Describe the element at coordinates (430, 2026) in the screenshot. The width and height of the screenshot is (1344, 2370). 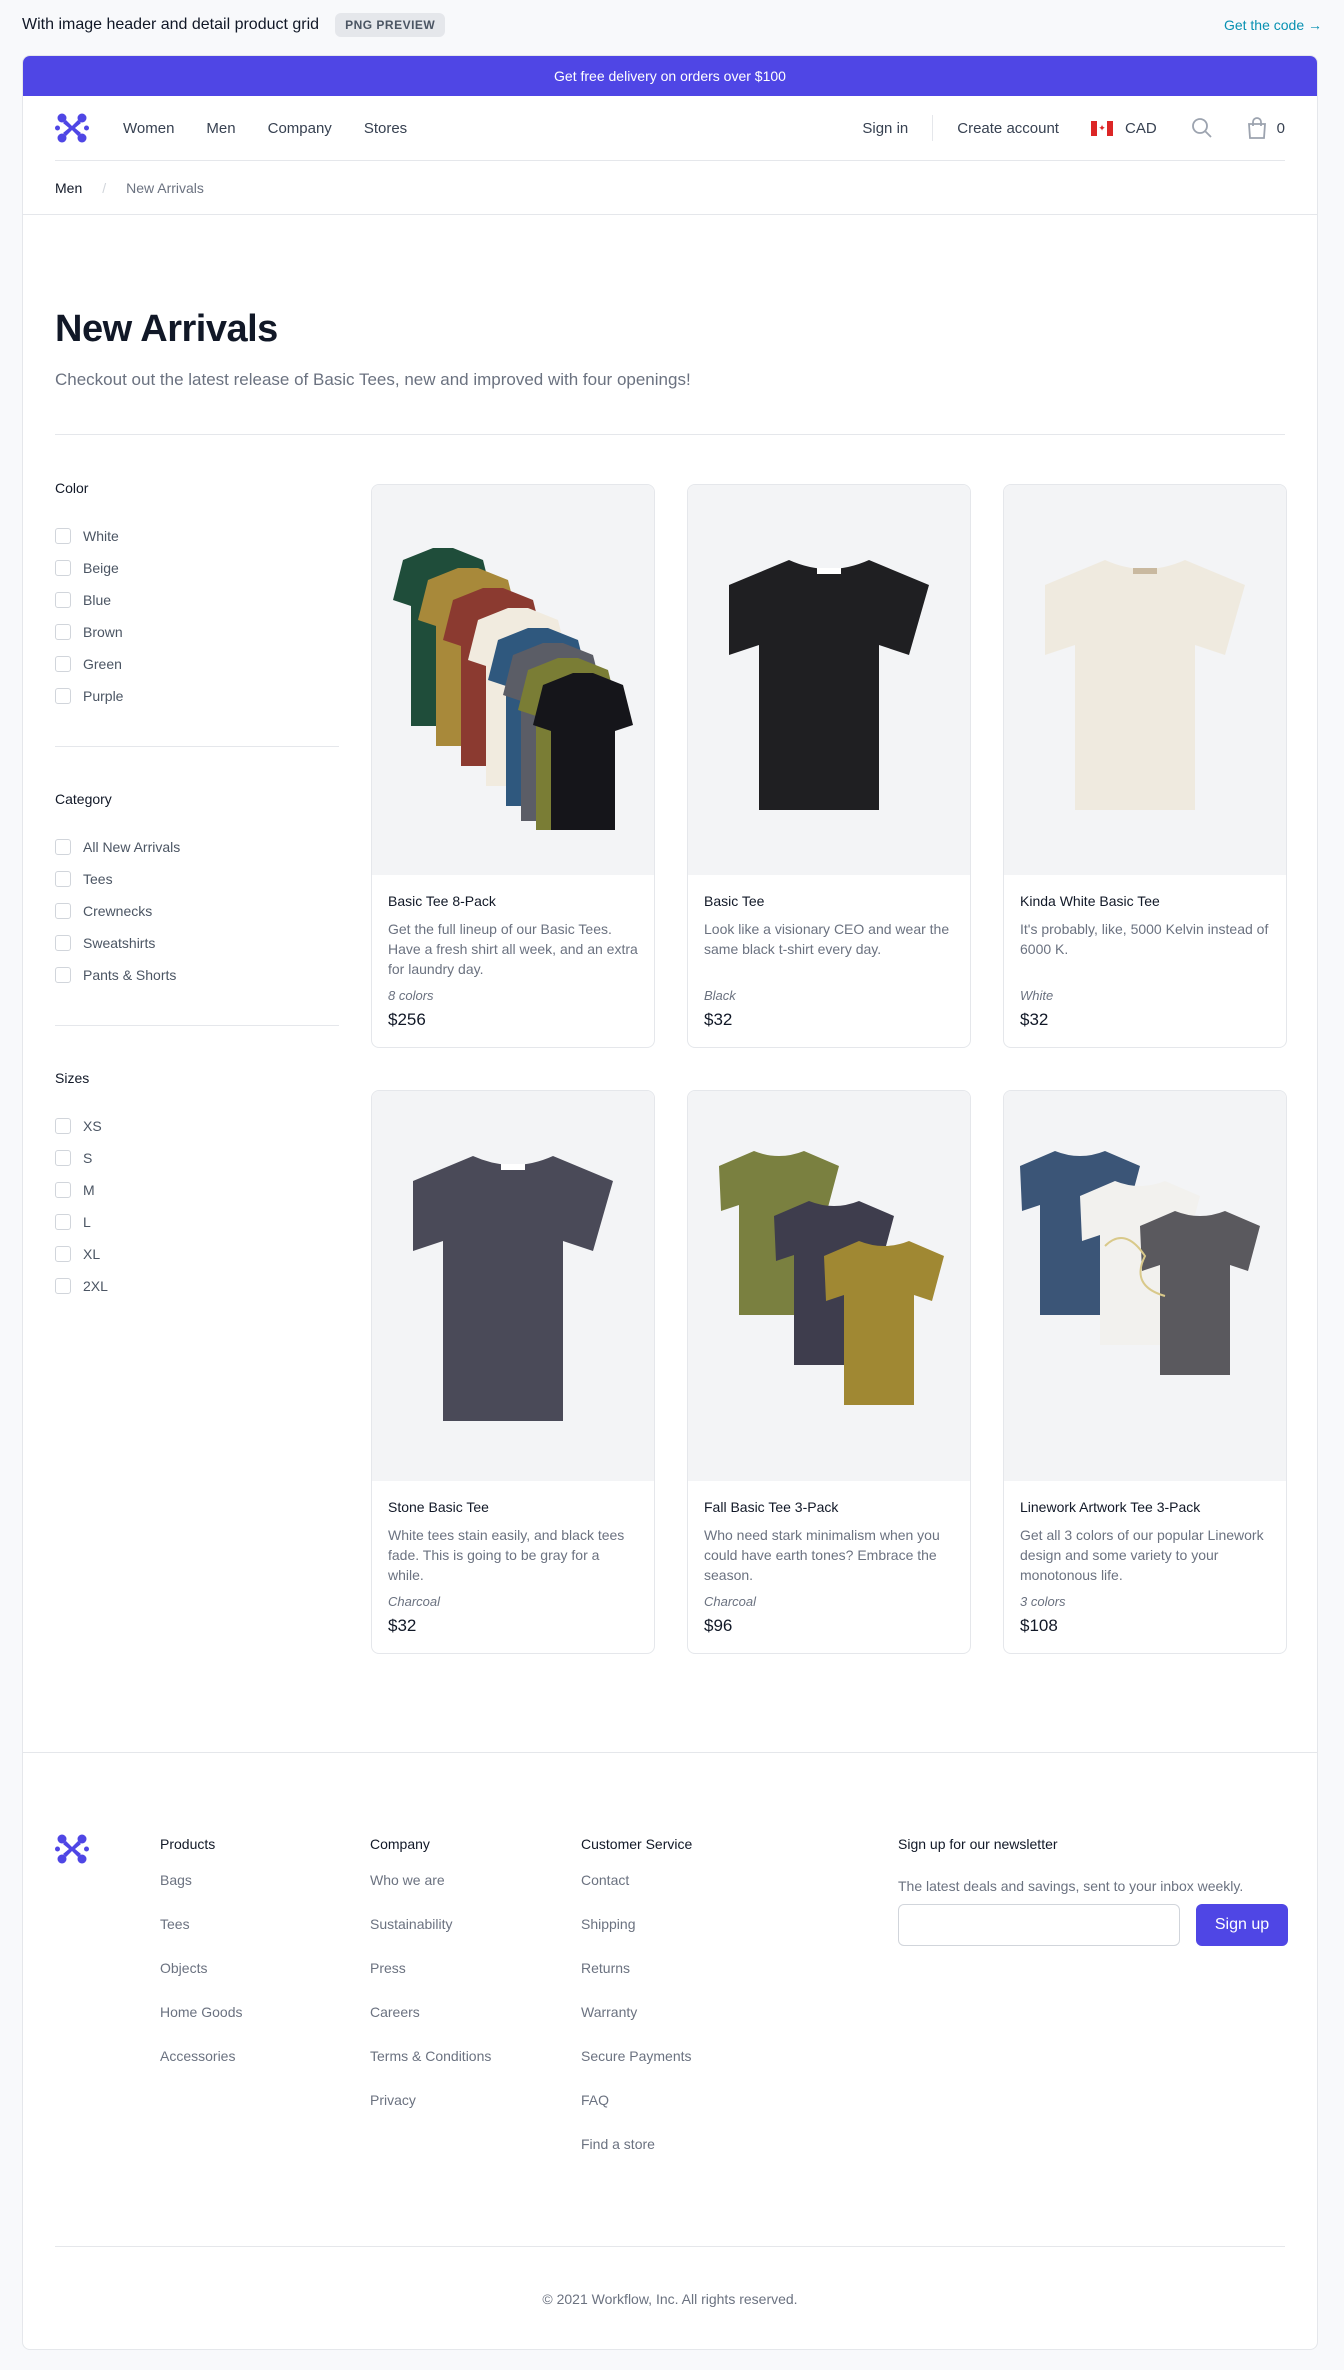
I see `footer-link: Careers` at that location.